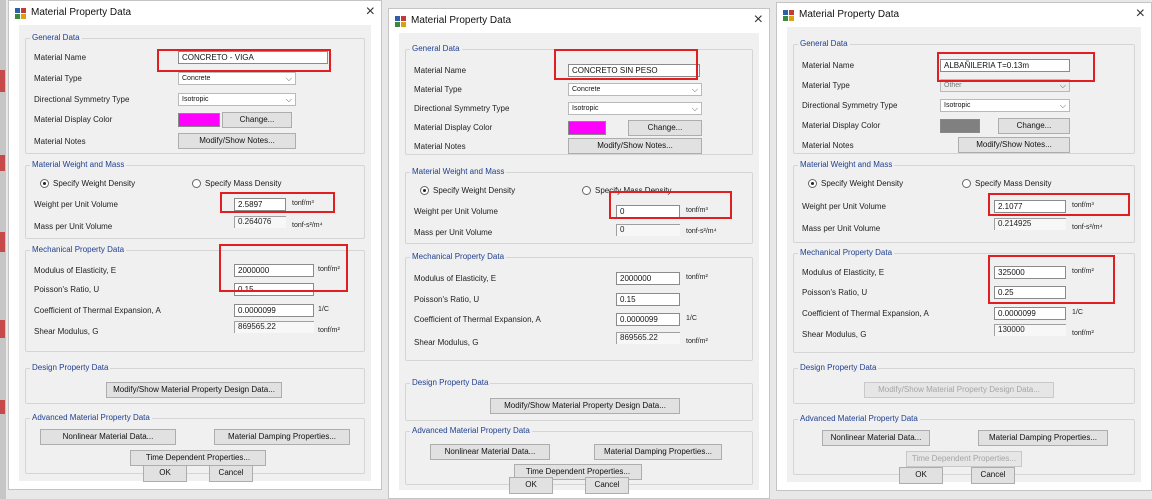  I want to click on radio-mass-label: Specify Mass Density, so click(1013, 183).